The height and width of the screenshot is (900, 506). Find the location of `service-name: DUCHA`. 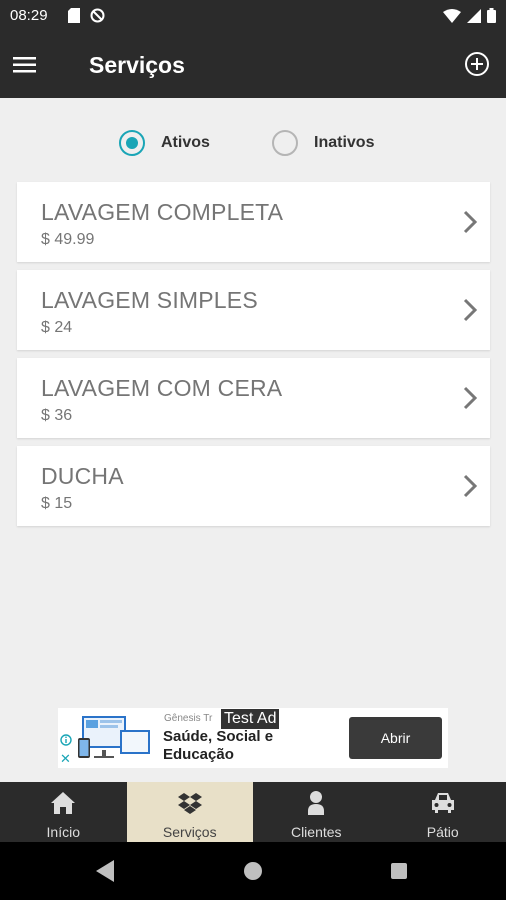

service-name: DUCHA is located at coordinates (82, 476).